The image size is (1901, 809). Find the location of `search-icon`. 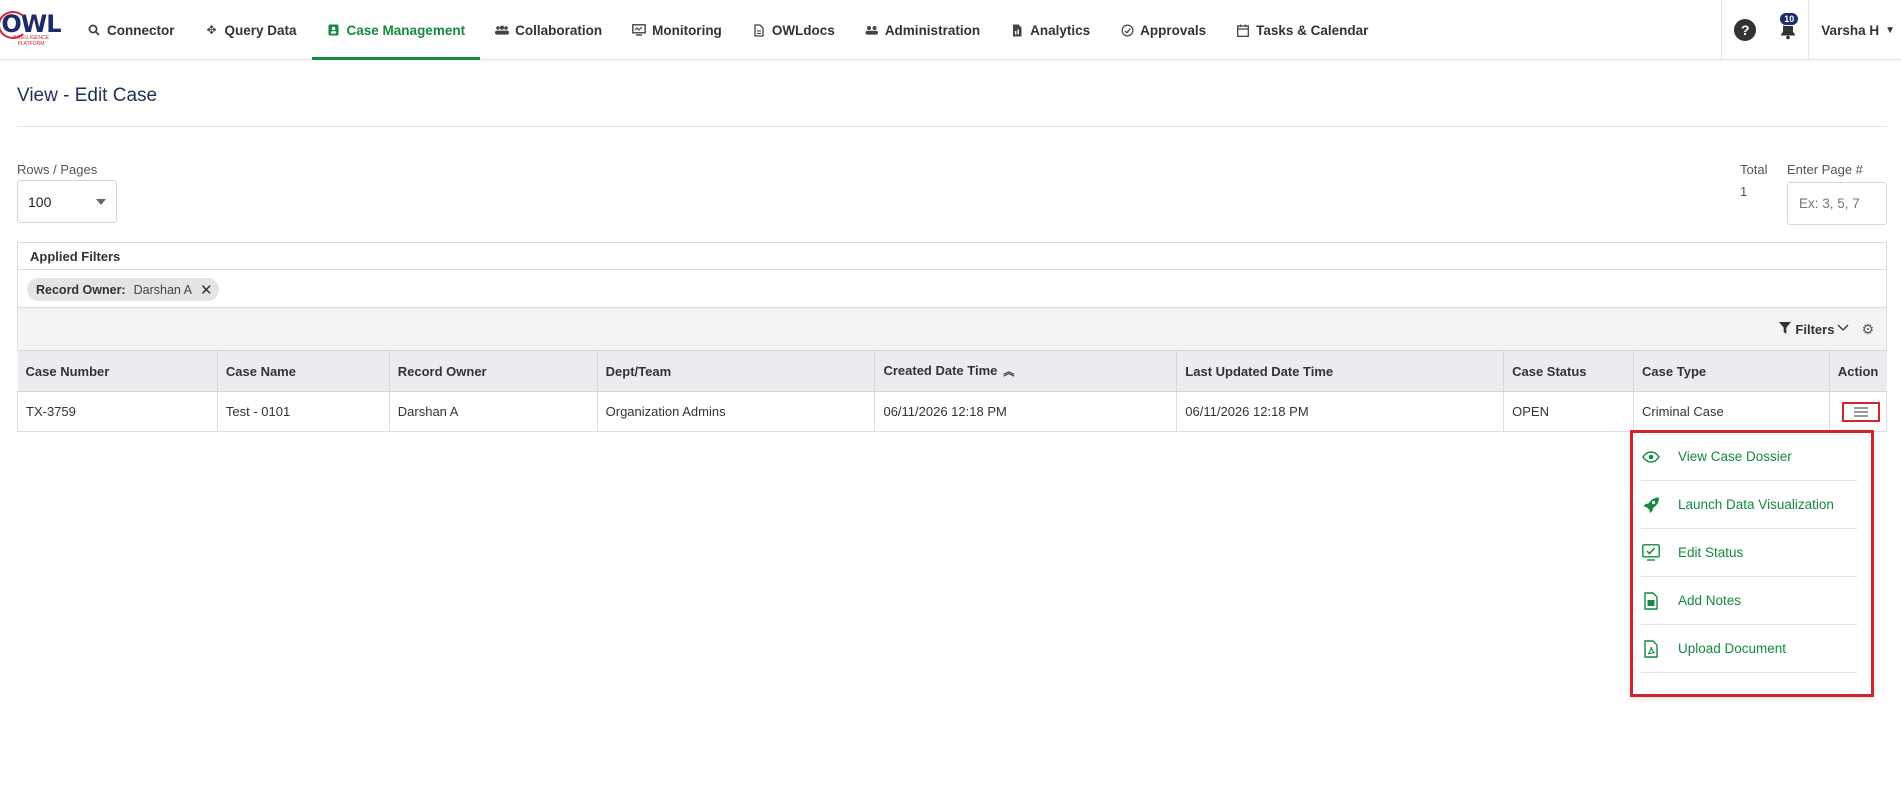

search-icon is located at coordinates (94, 30).